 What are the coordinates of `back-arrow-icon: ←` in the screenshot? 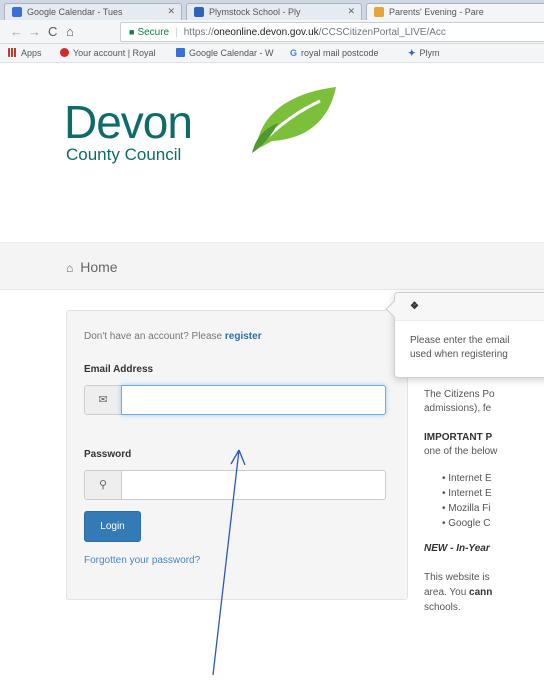 It's located at (16, 32).